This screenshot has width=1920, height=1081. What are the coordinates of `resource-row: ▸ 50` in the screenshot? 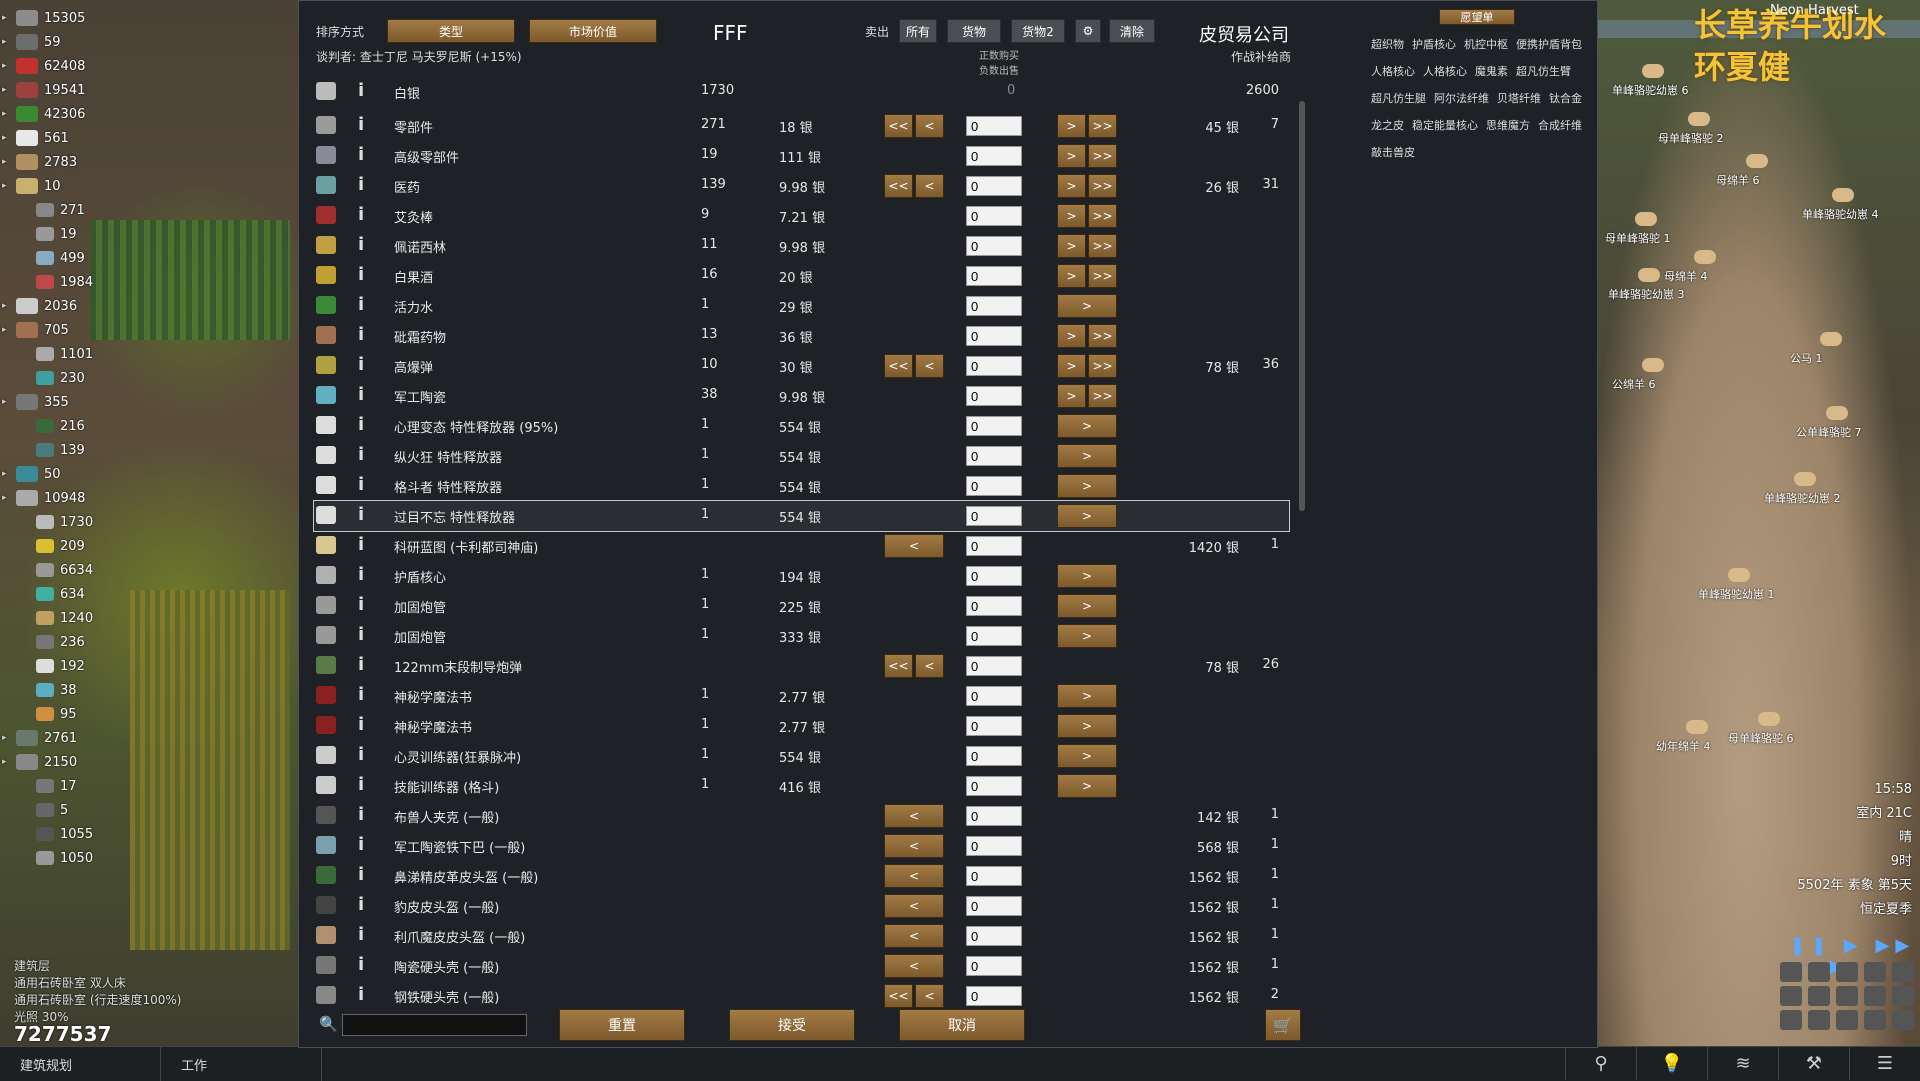 It's located at (55, 474).